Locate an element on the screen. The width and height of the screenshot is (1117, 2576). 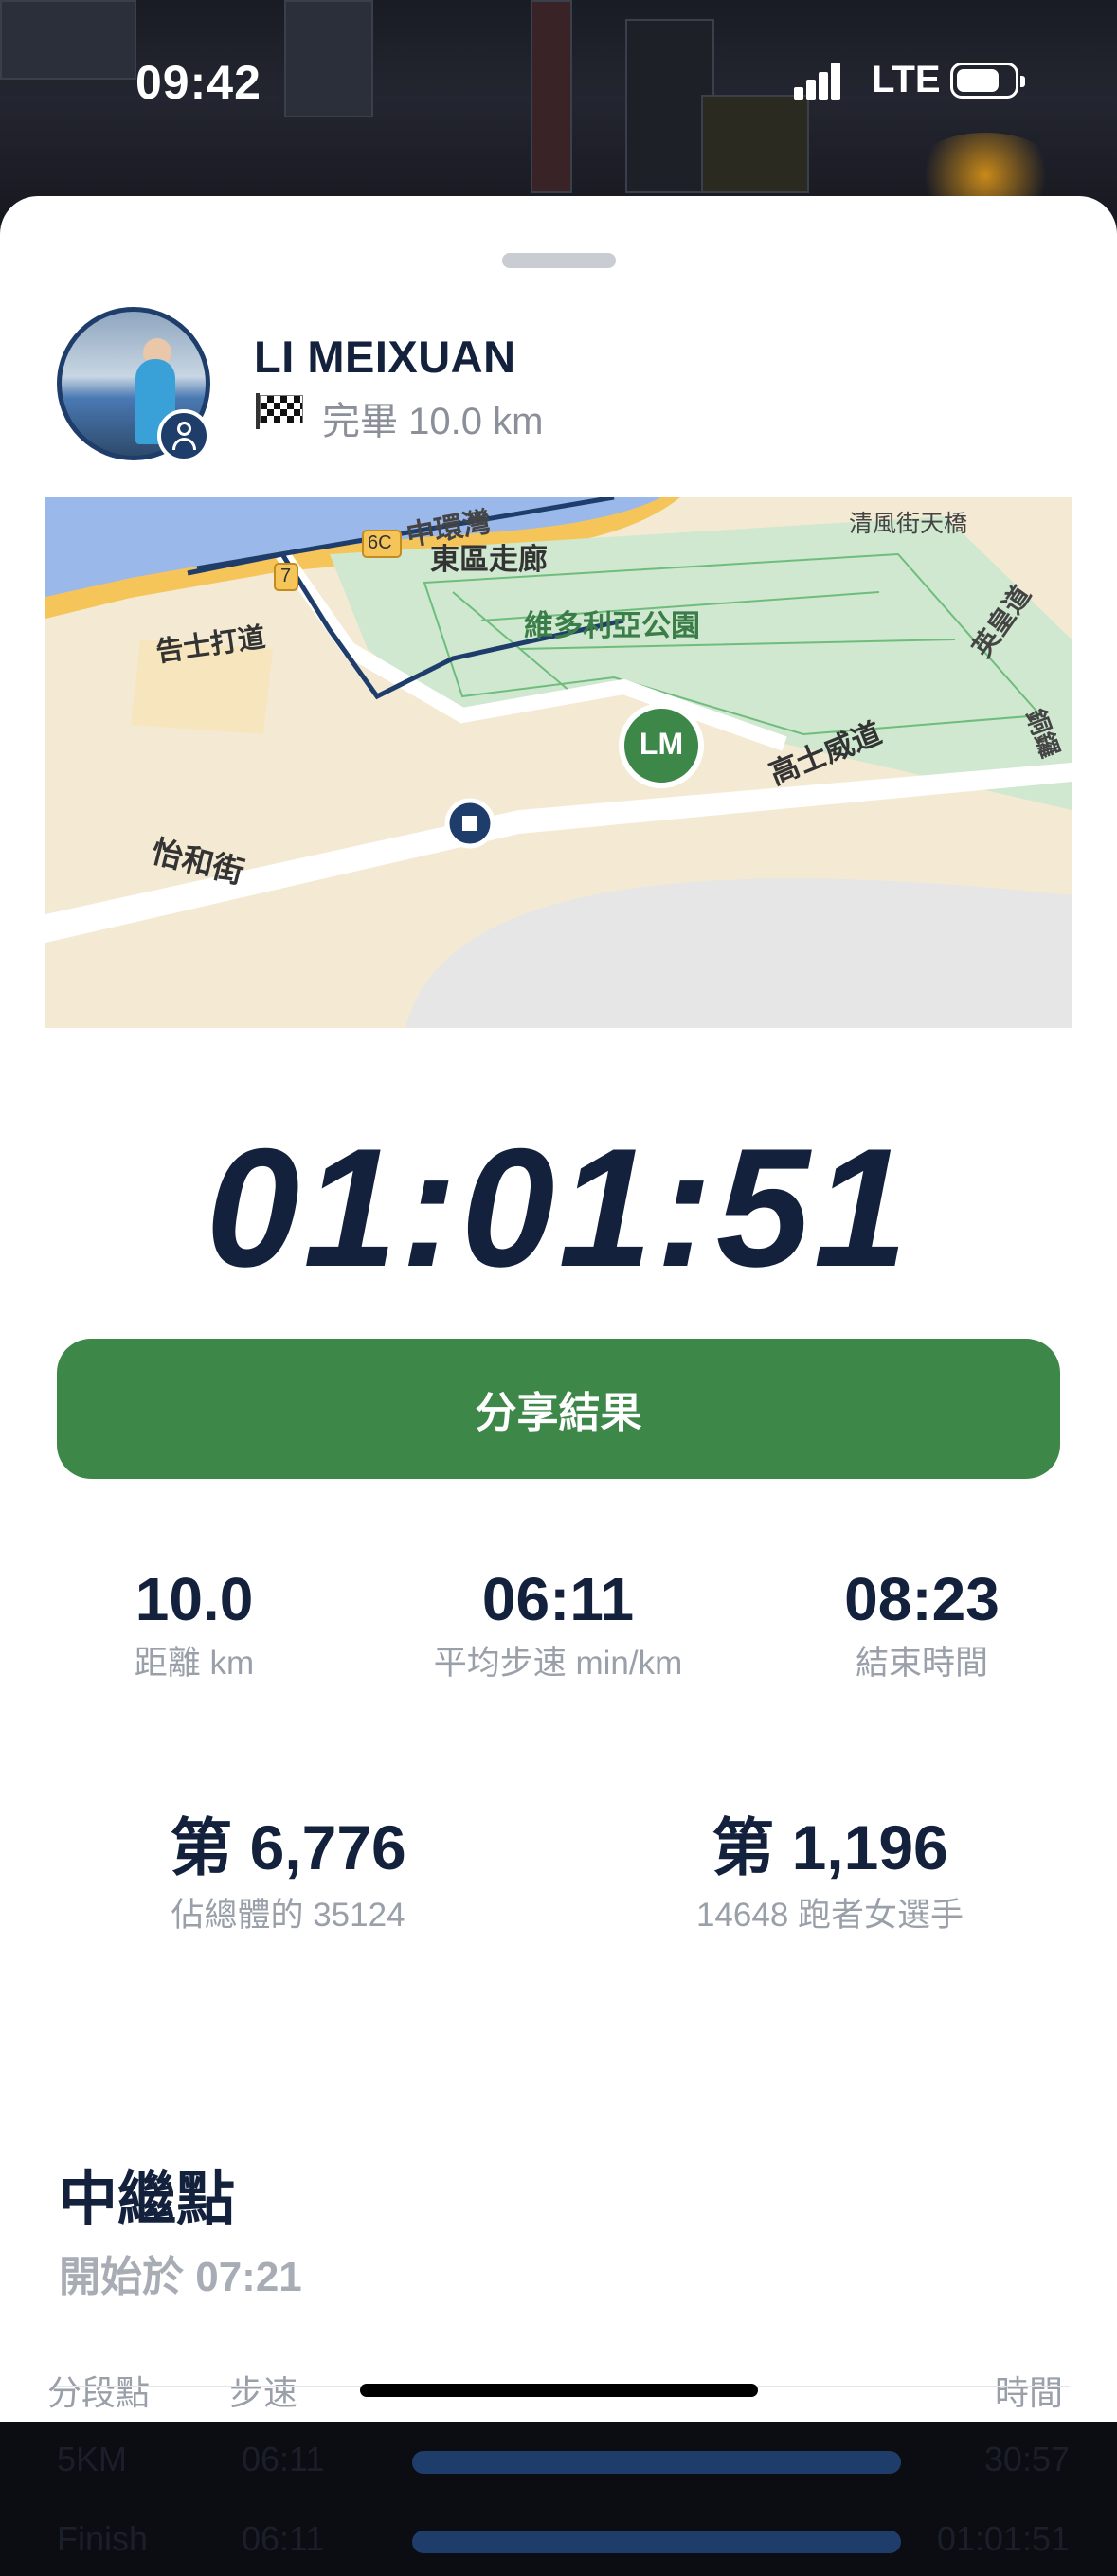
table-row: 5KM 06:11 30:57 is located at coordinates (558, 2463).